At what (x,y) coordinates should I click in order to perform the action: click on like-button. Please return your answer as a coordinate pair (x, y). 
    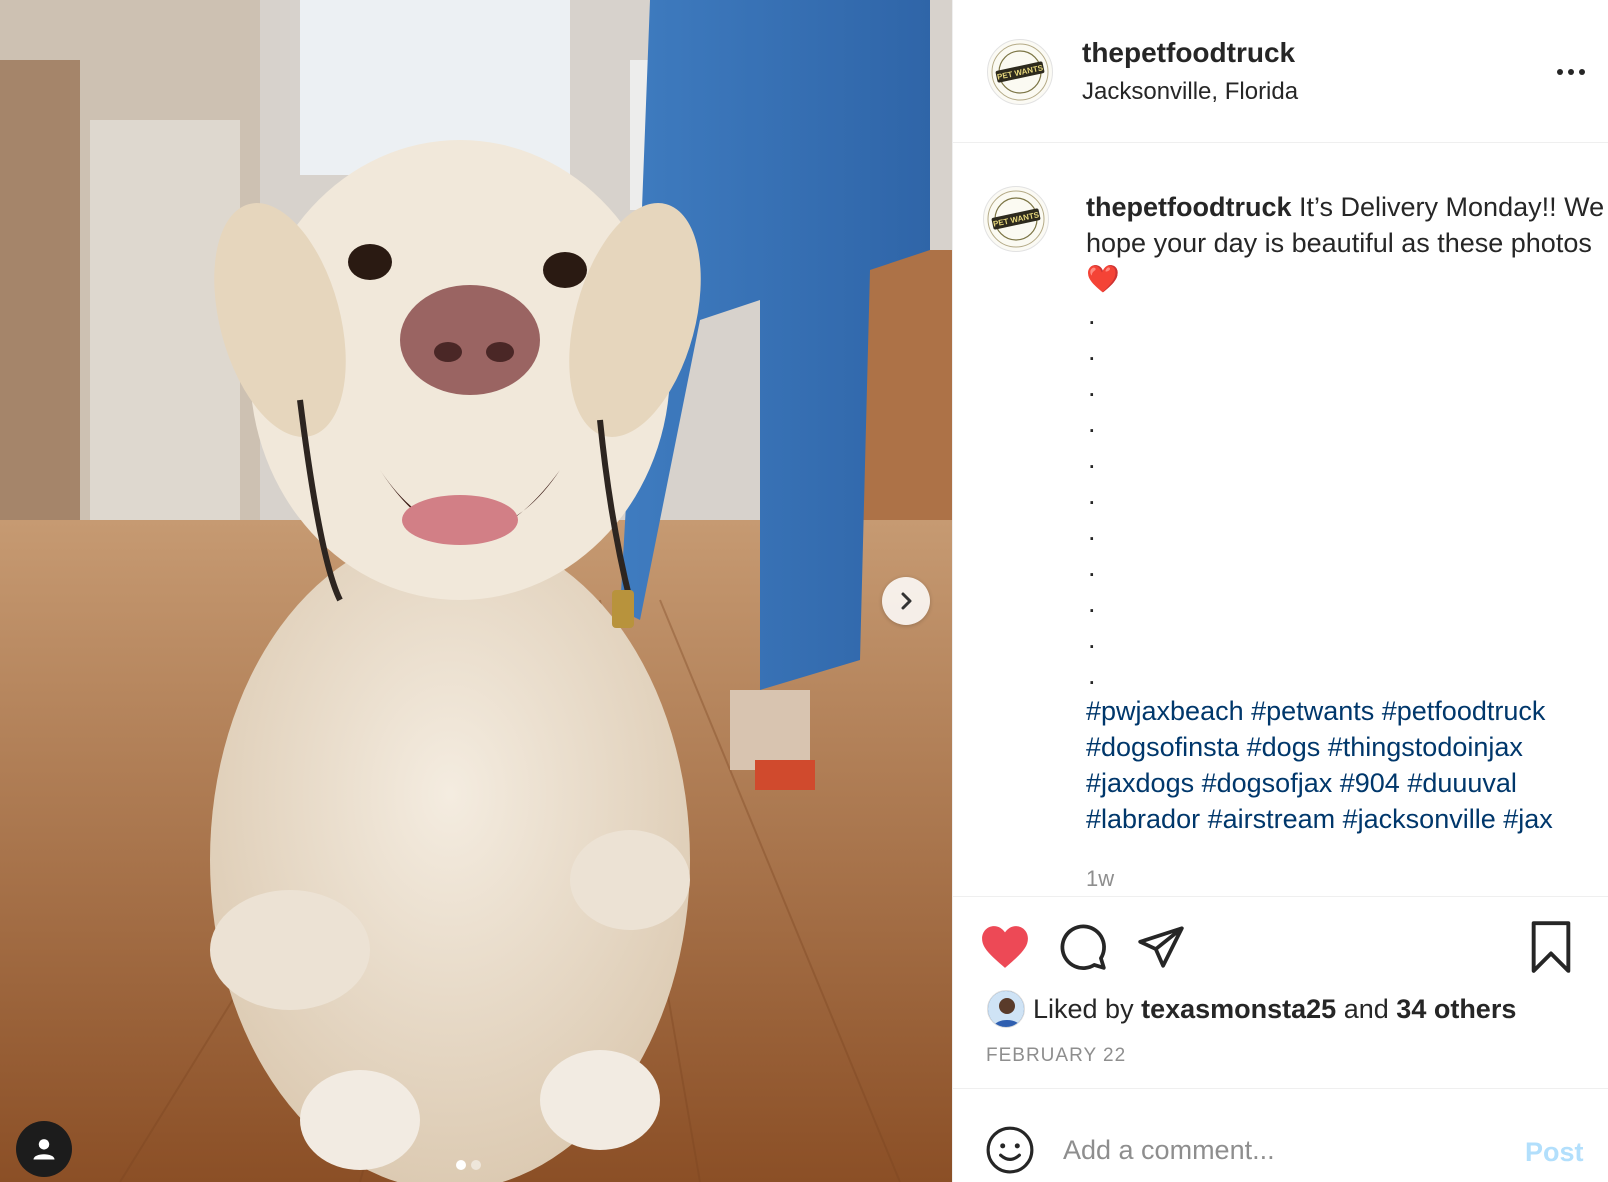
    Looking at the image, I should click on (1005, 947).